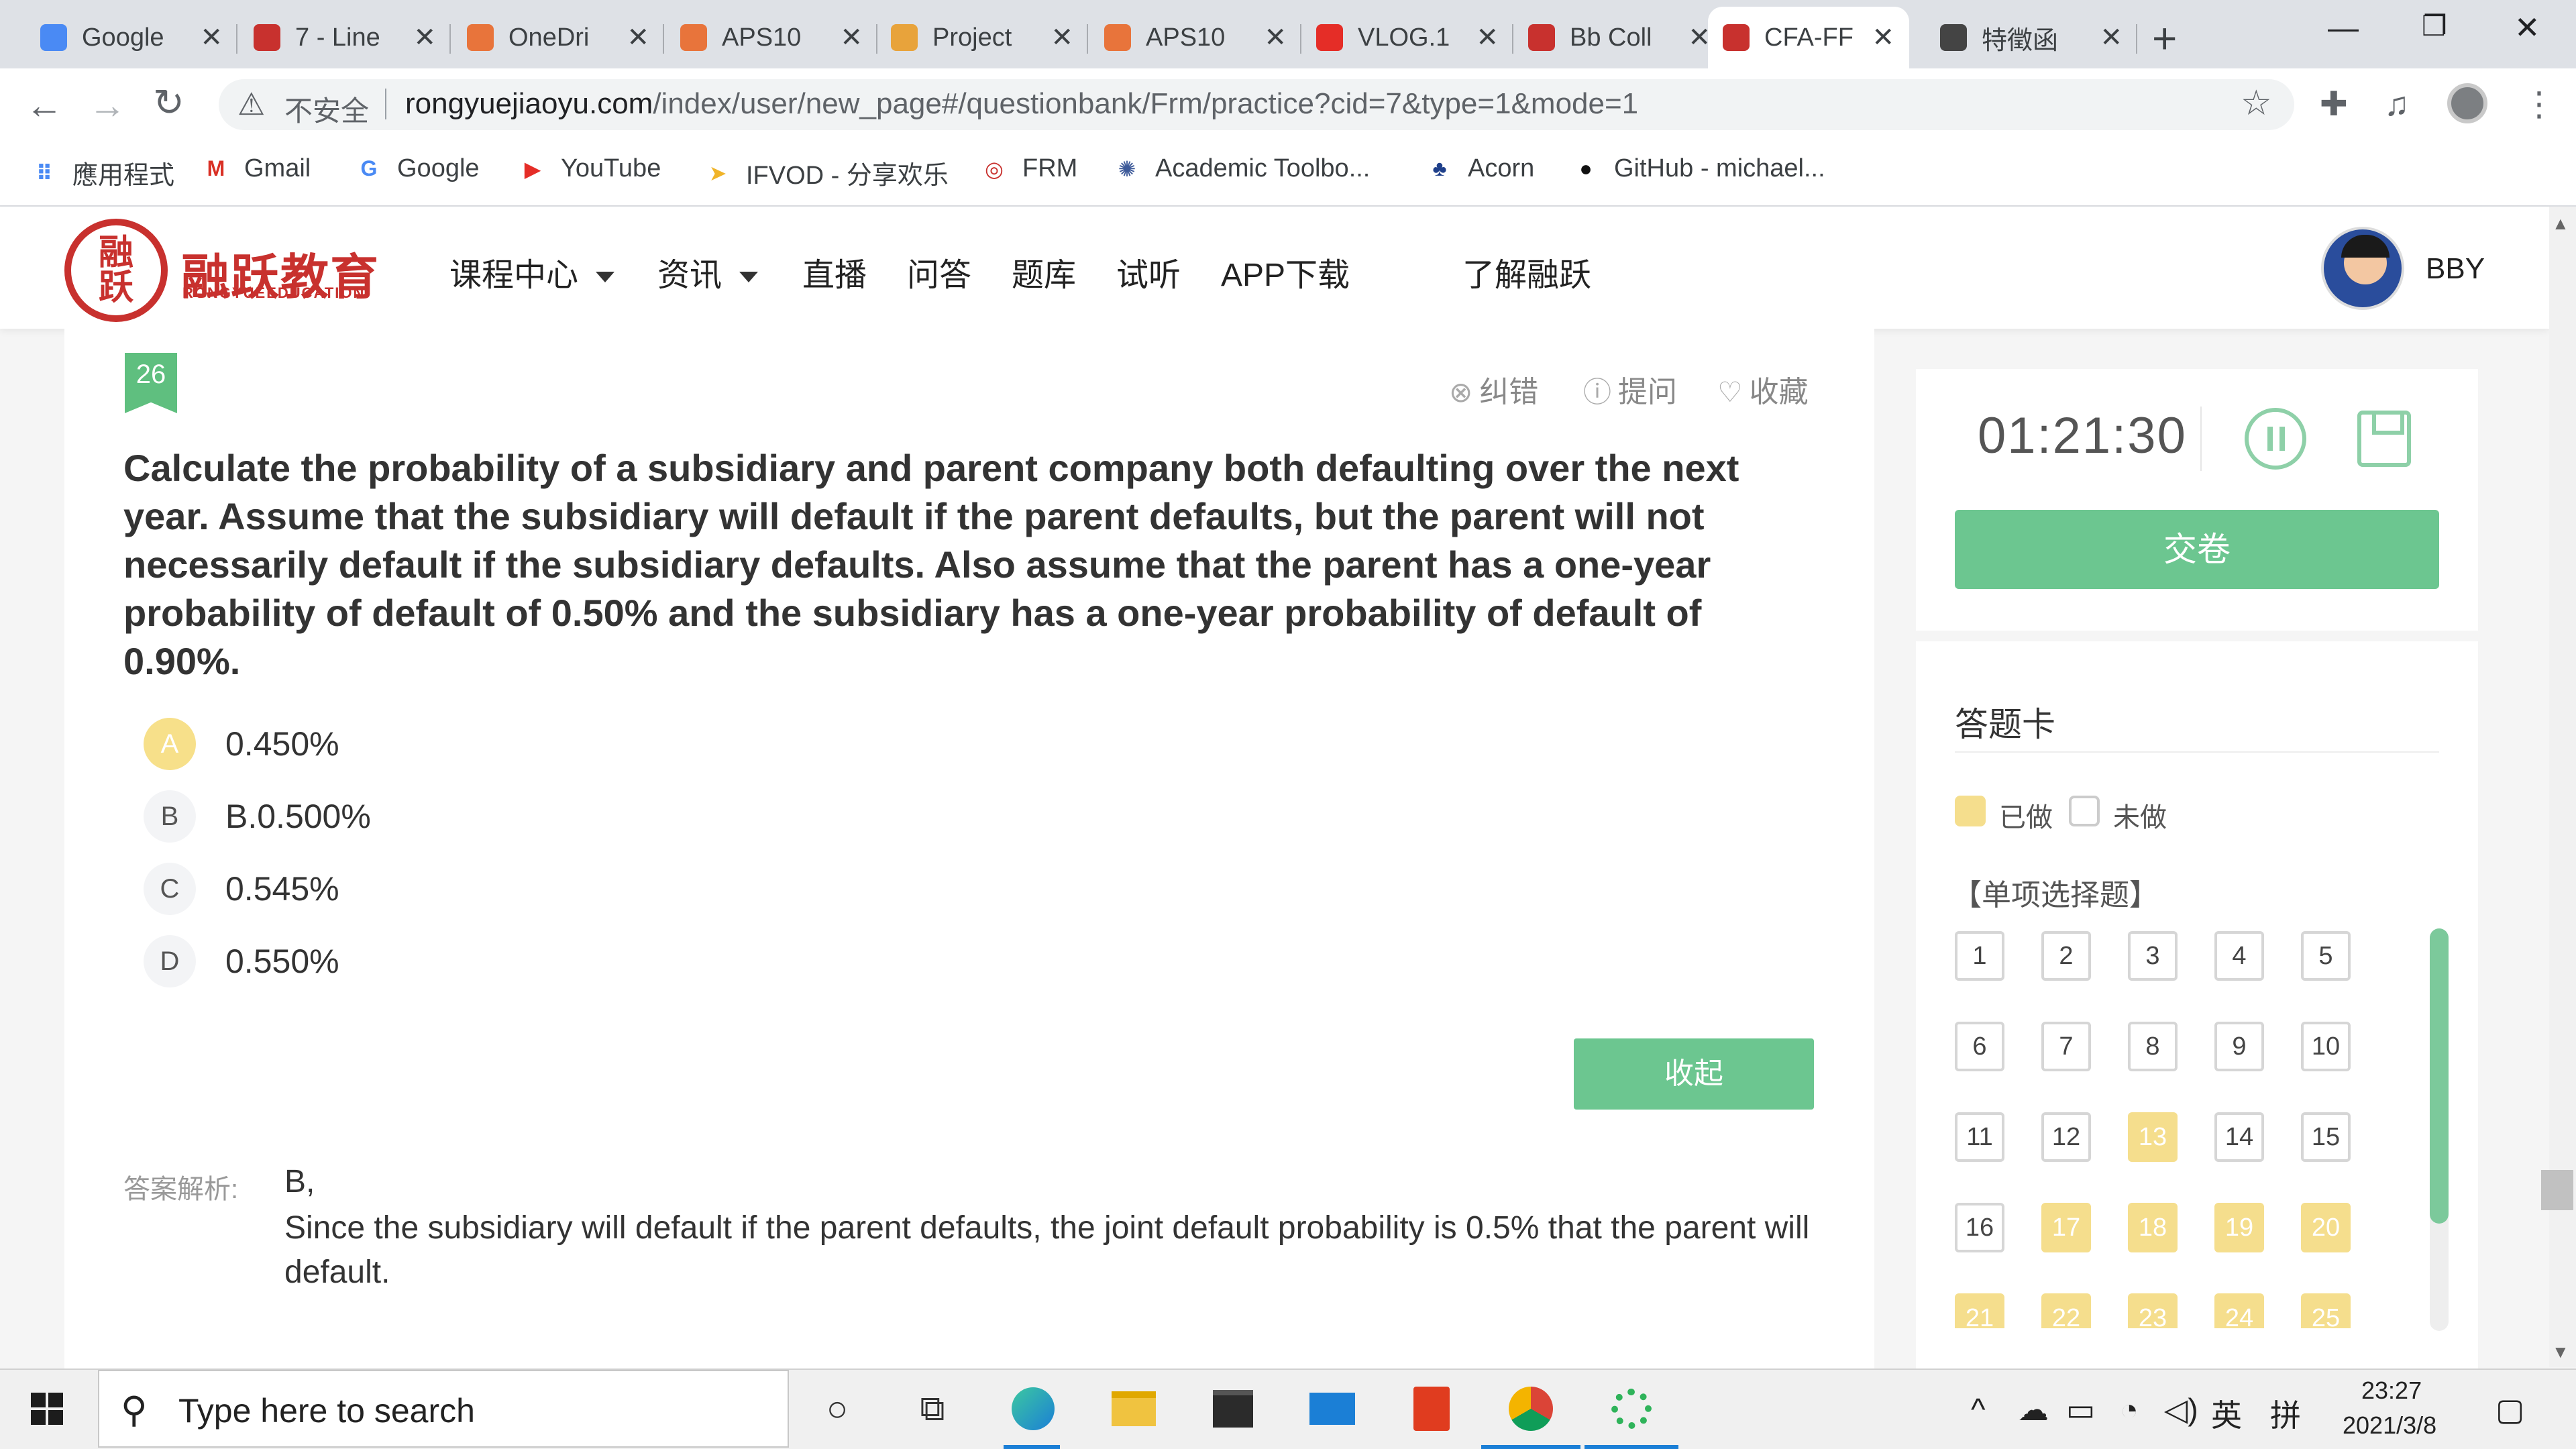 This screenshot has width=2576, height=1449. I want to click on username: BBY, so click(2455, 269).